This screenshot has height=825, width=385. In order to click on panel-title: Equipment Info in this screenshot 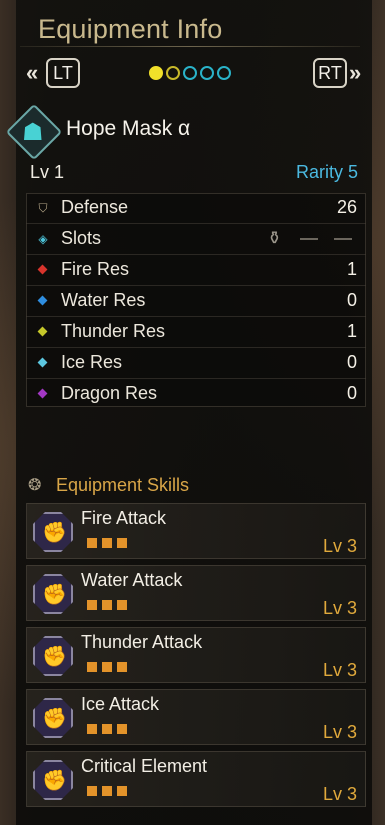, I will do `click(130, 29)`.